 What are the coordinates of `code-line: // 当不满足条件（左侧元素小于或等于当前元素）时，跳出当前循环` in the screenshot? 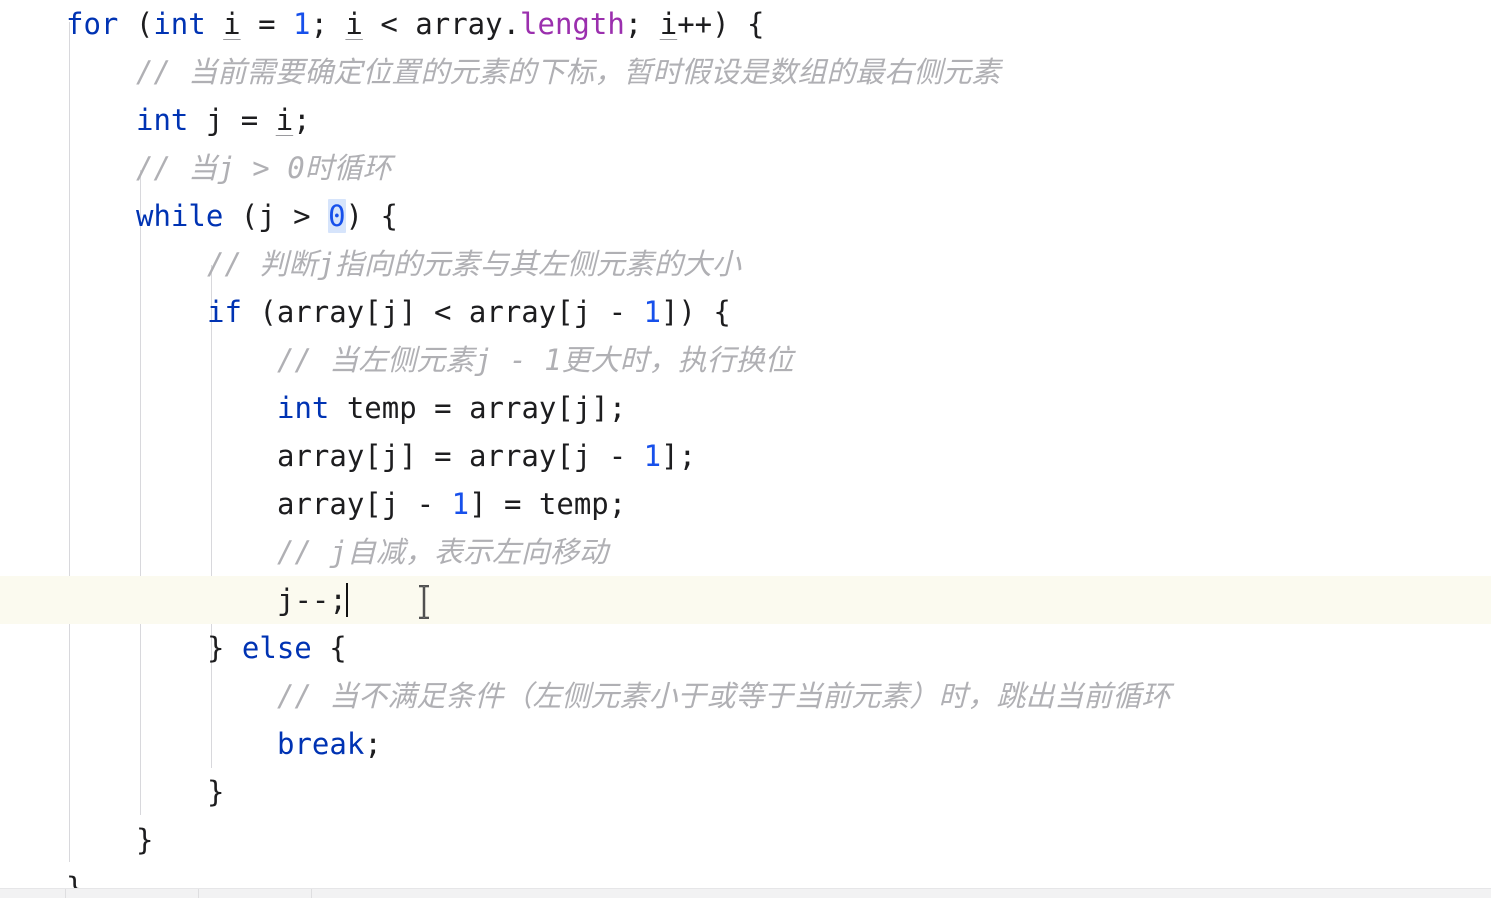 It's located at (745, 696).